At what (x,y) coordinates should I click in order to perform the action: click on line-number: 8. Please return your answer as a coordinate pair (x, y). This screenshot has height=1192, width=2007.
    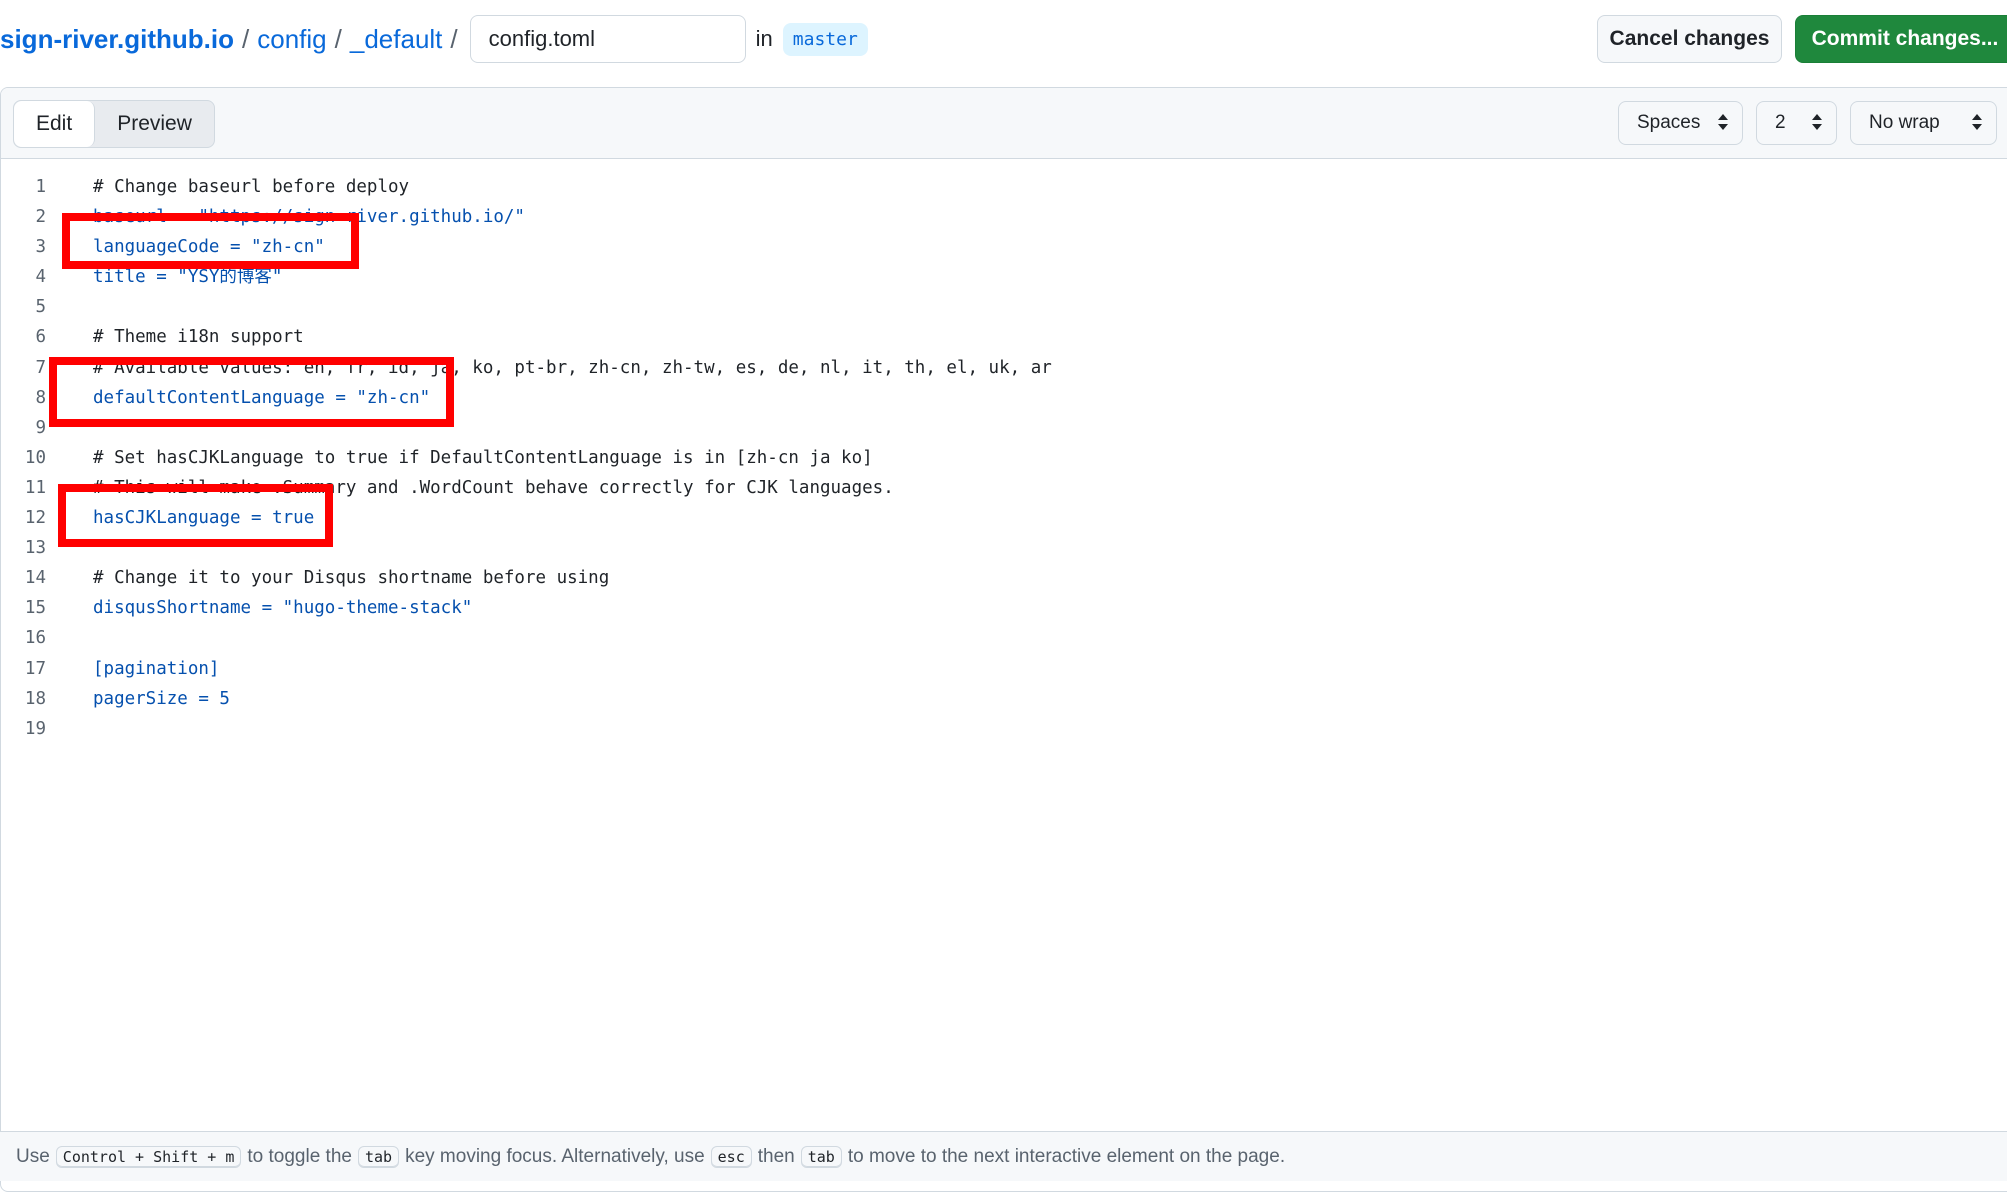
    Looking at the image, I should click on (40, 397).